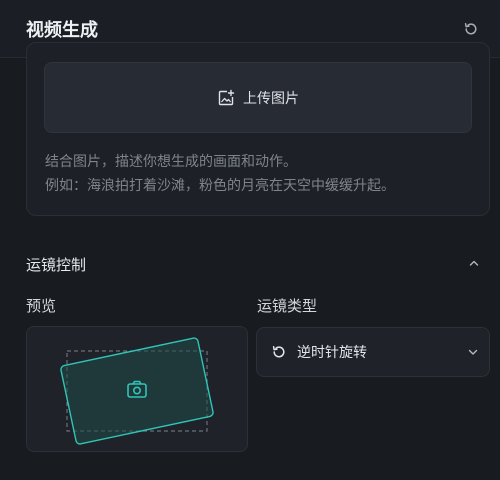 This screenshot has width=500, height=480. I want to click on reset-button, so click(471, 29).